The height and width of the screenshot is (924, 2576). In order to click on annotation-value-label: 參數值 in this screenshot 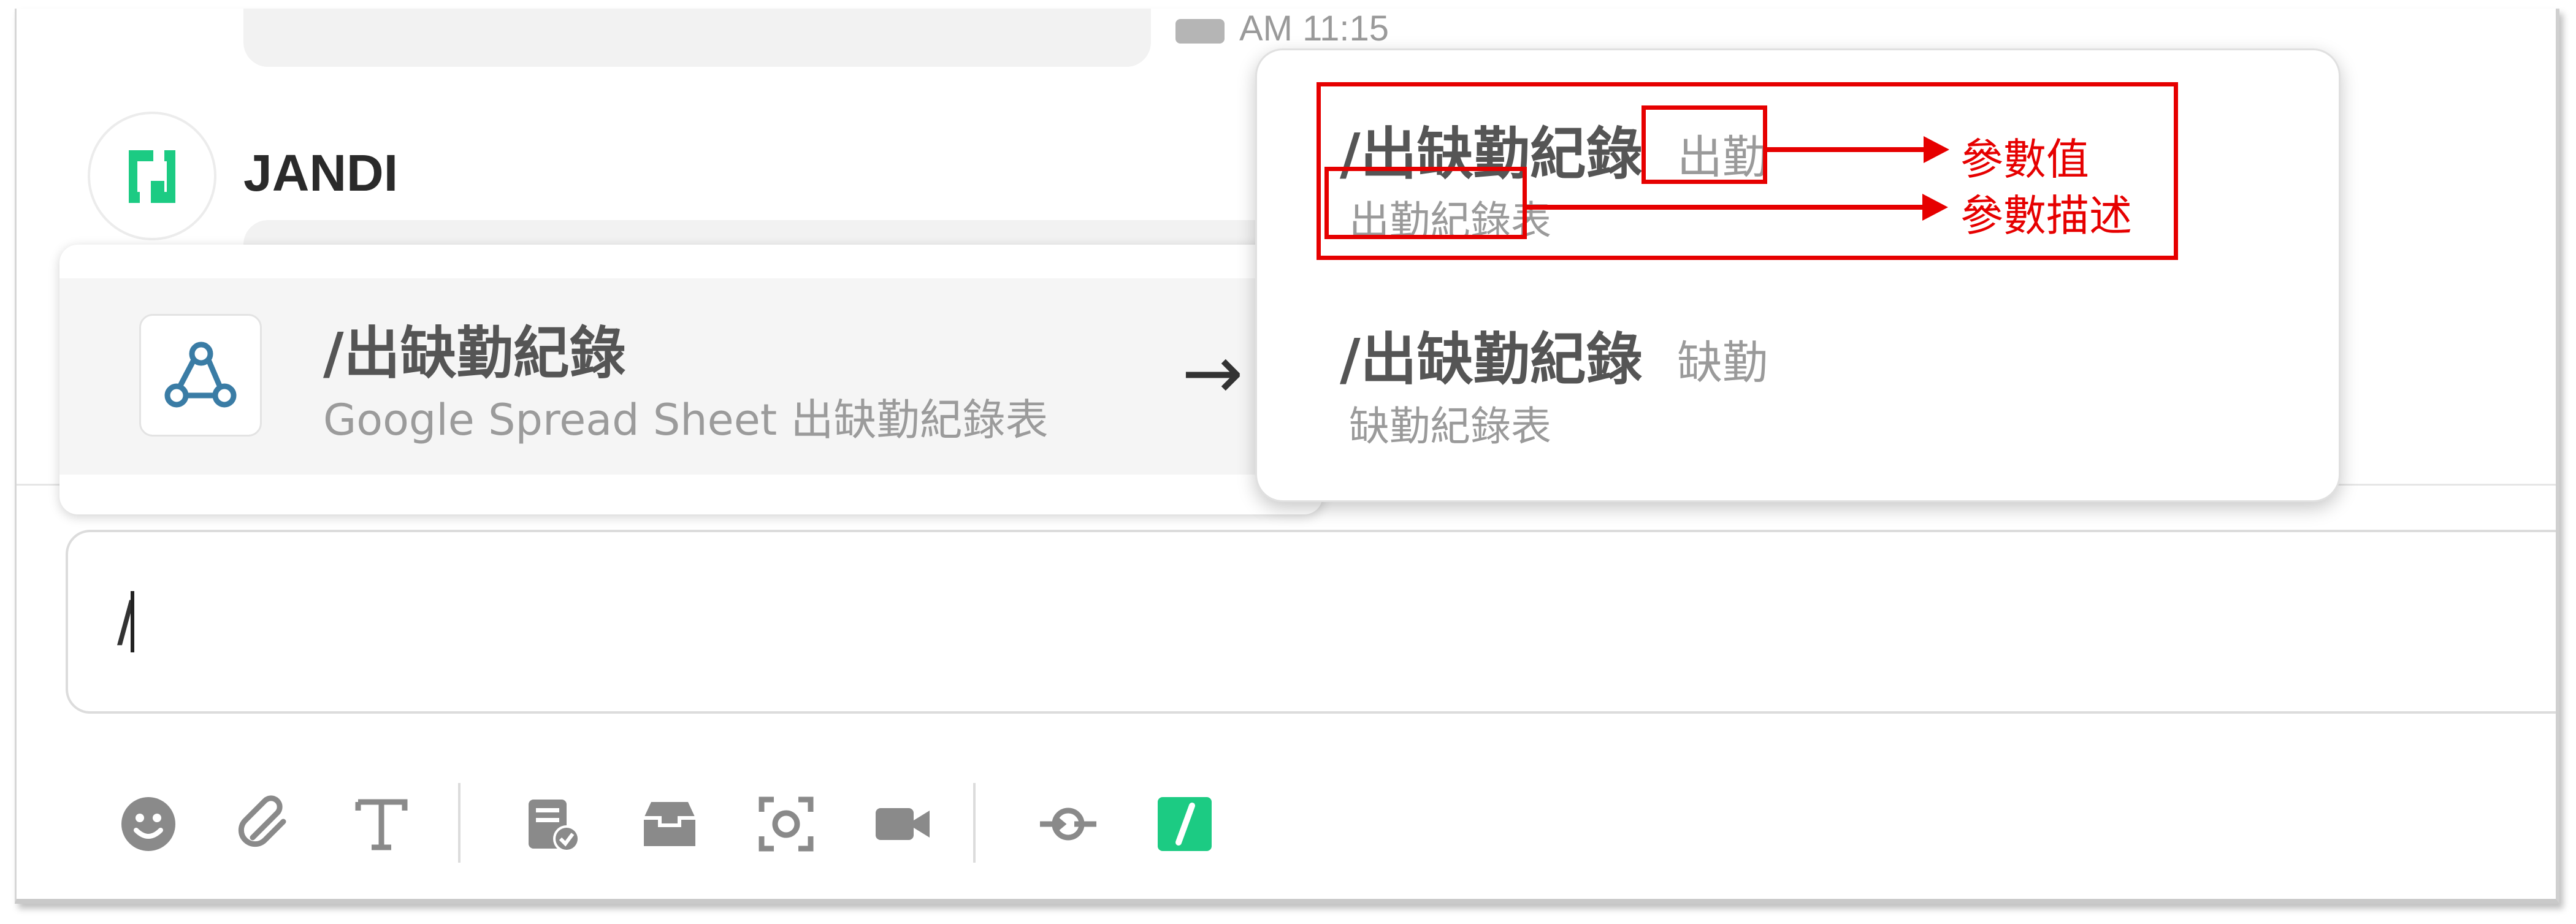, I will do `click(2024, 159)`.